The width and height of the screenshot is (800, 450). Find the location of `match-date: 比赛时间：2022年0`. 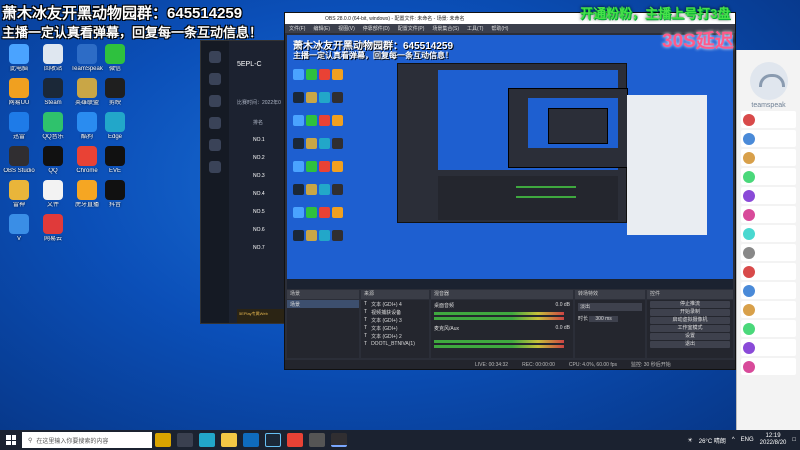

match-date: 比赛时间：2022年0 is located at coordinates (259, 103).